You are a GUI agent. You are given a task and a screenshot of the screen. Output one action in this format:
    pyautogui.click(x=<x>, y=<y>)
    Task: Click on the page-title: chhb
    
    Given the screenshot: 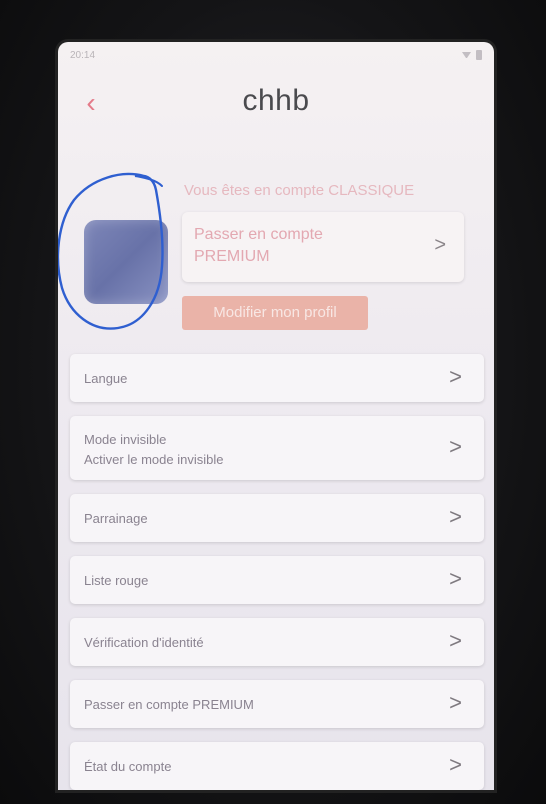 What is the action you would take?
    pyautogui.click(x=276, y=100)
    